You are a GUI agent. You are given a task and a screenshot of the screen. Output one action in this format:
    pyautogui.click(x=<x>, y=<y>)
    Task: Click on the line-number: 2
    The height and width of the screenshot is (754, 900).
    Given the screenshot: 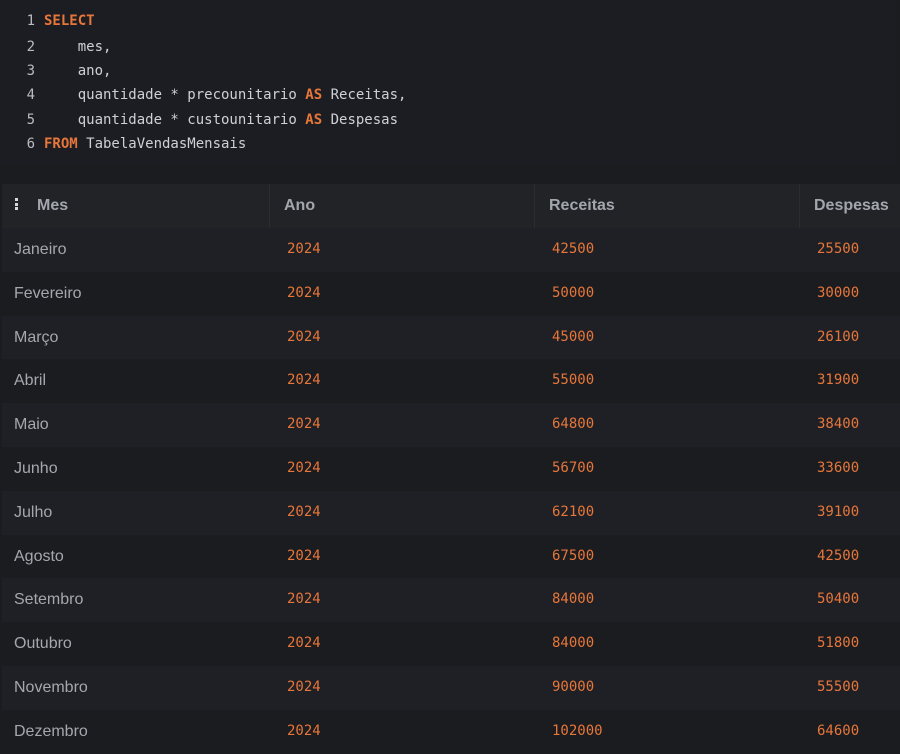 What is the action you would take?
    pyautogui.click(x=30, y=47)
    